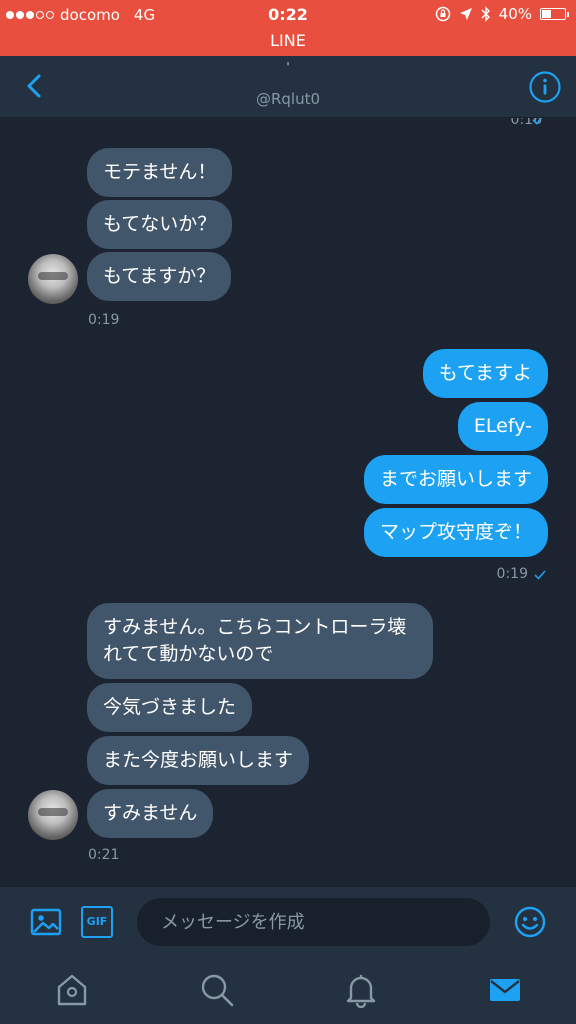 The height and width of the screenshot is (1024, 576). I want to click on conversation-name: ', so click(288, 67).